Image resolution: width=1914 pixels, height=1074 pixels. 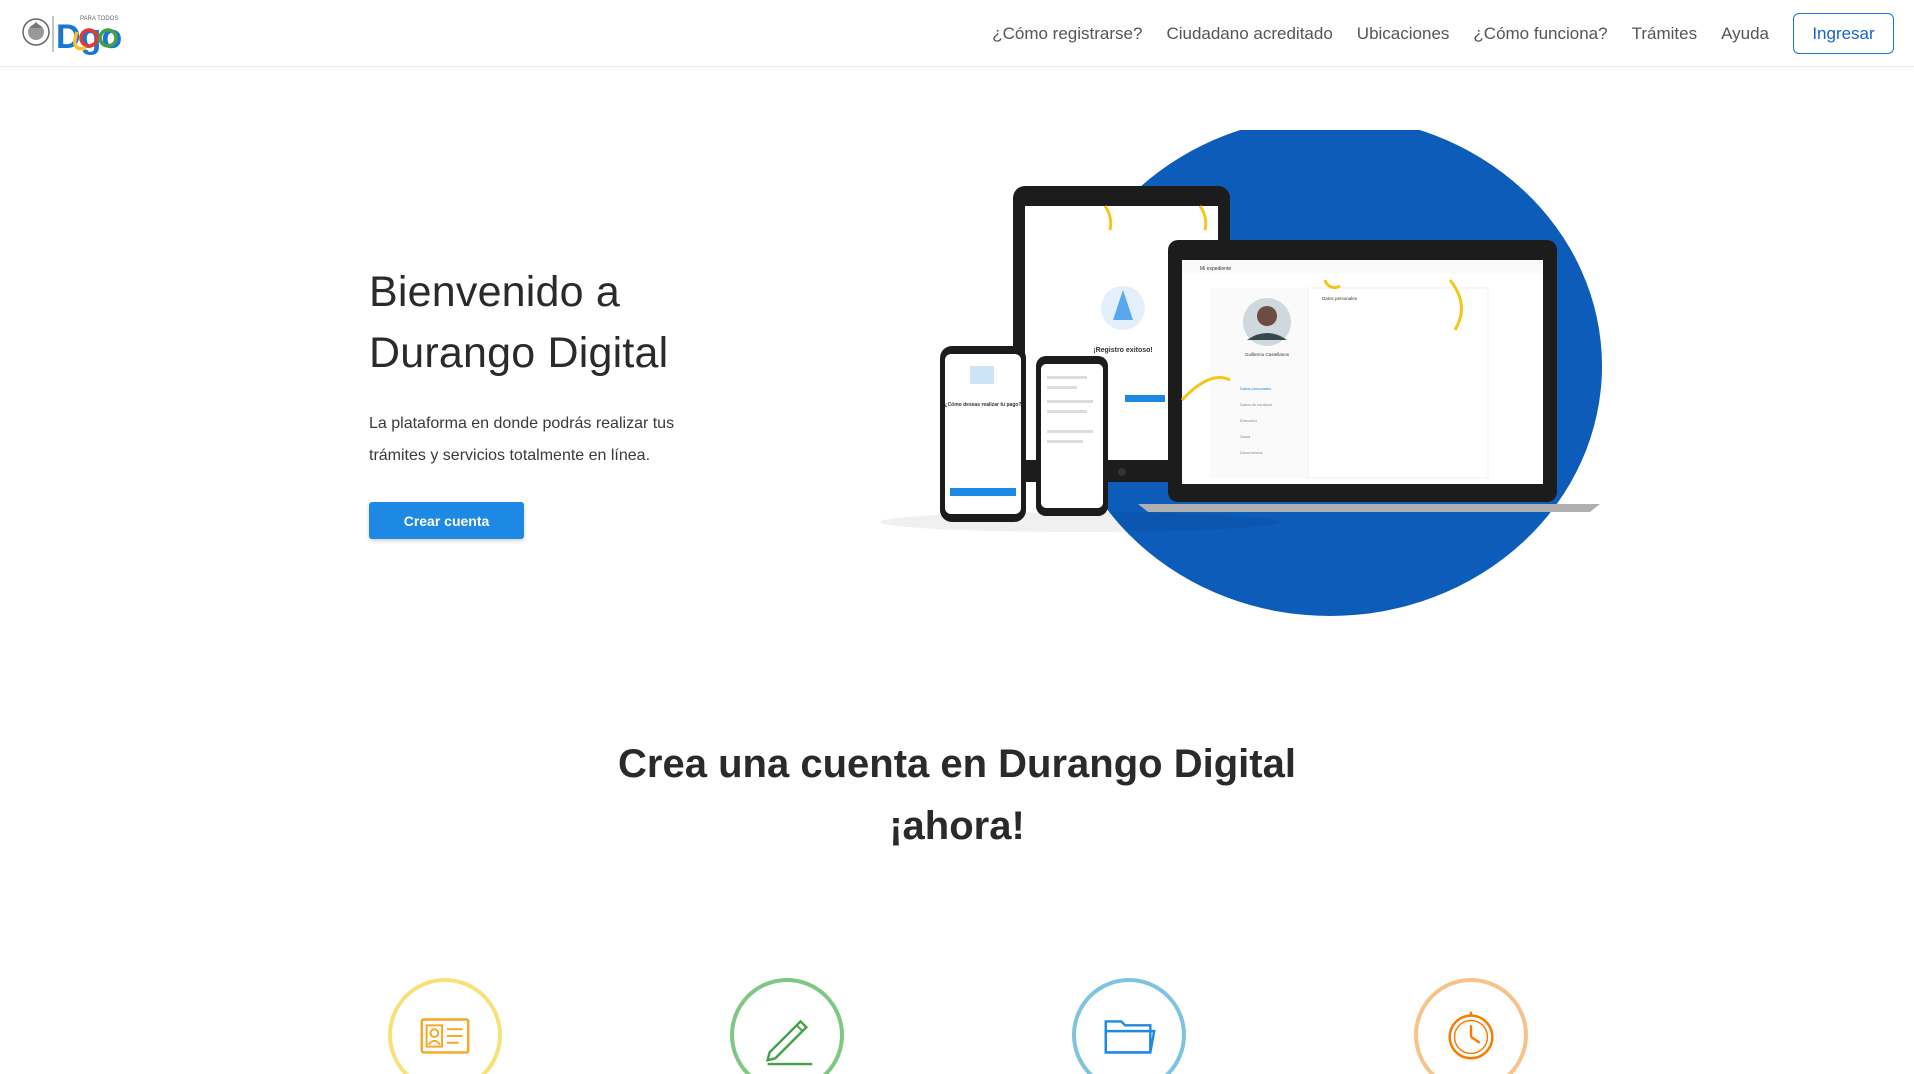 What do you see at coordinates (579, 323) in the screenshot?
I see `hero-title: Bienvenido a Durango Digital` at bounding box center [579, 323].